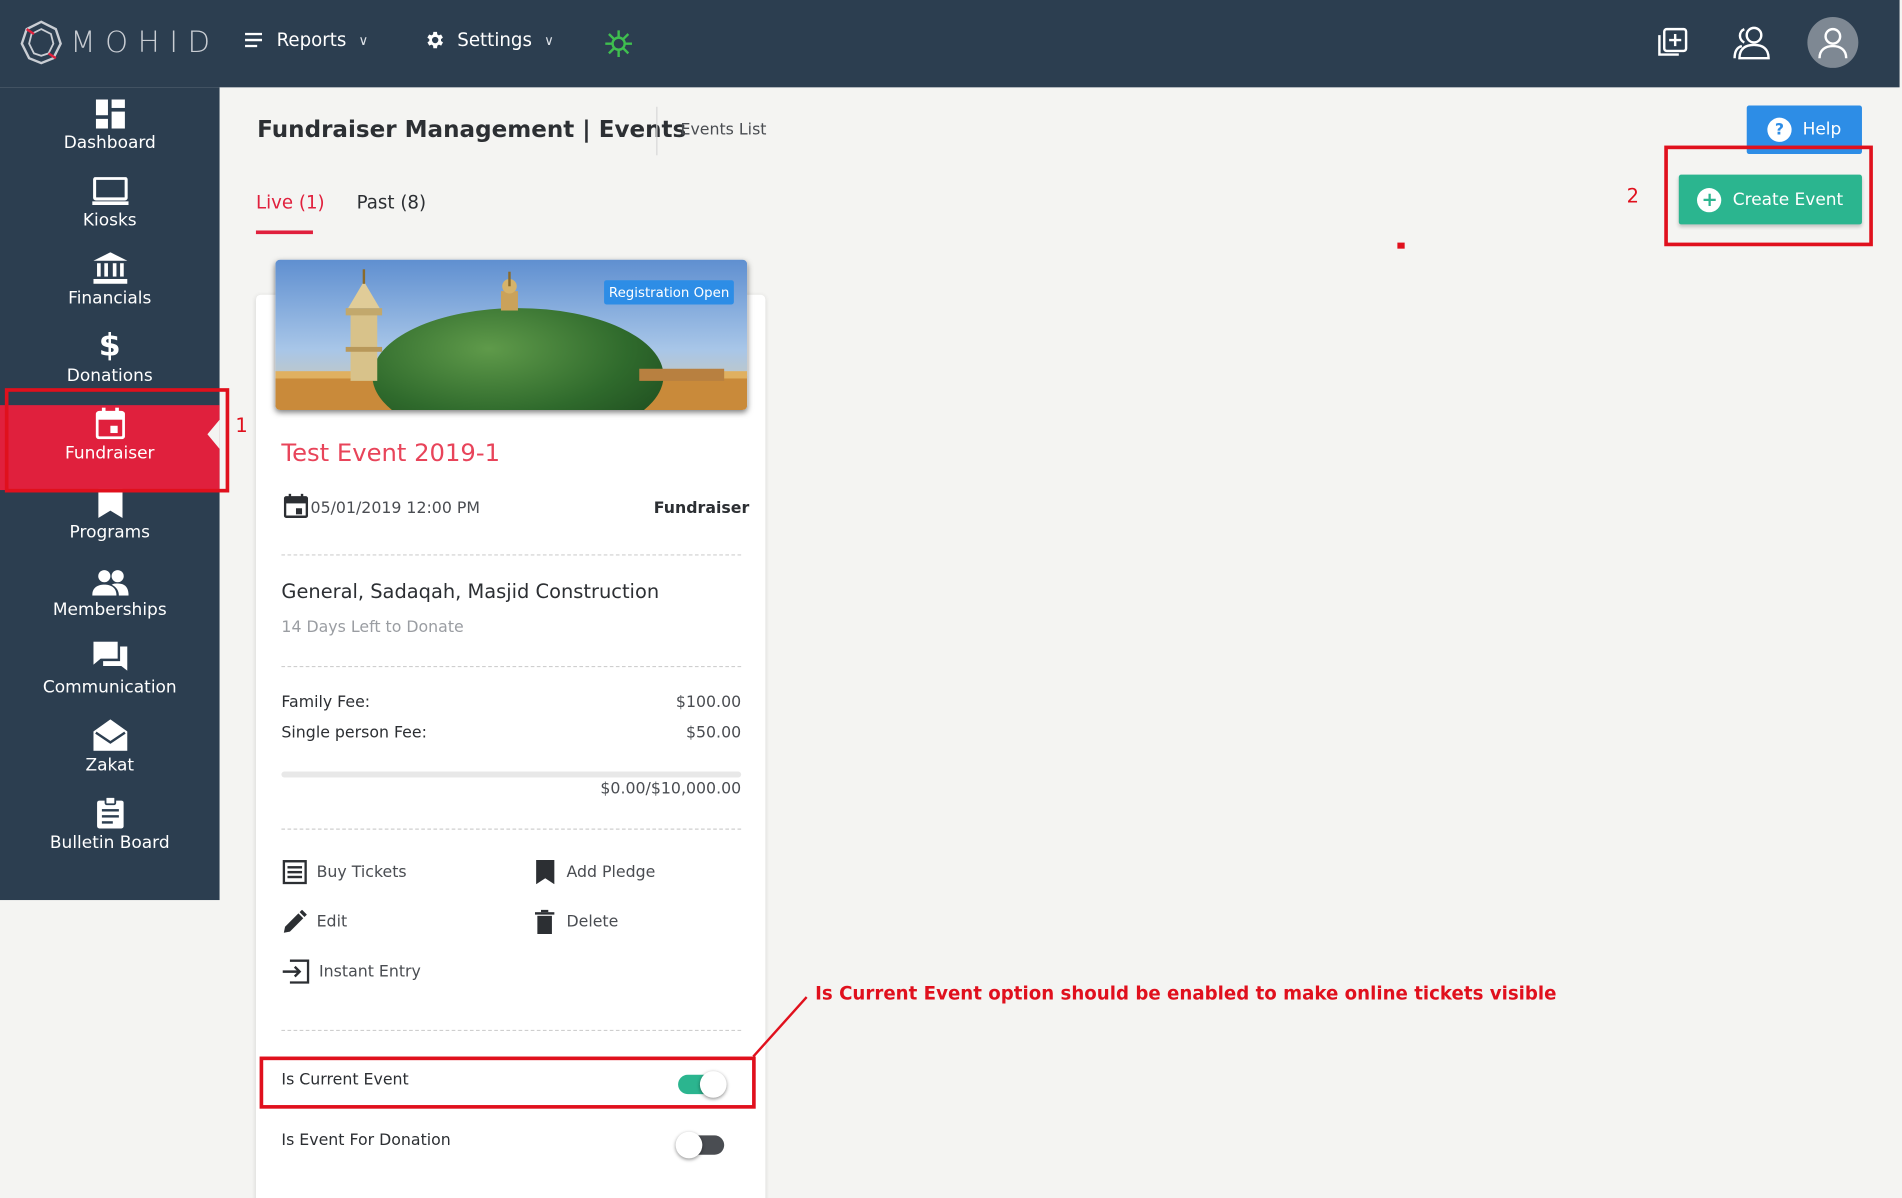 This screenshot has height=1198, width=1902. I want to click on user-icon, so click(1833, 43).